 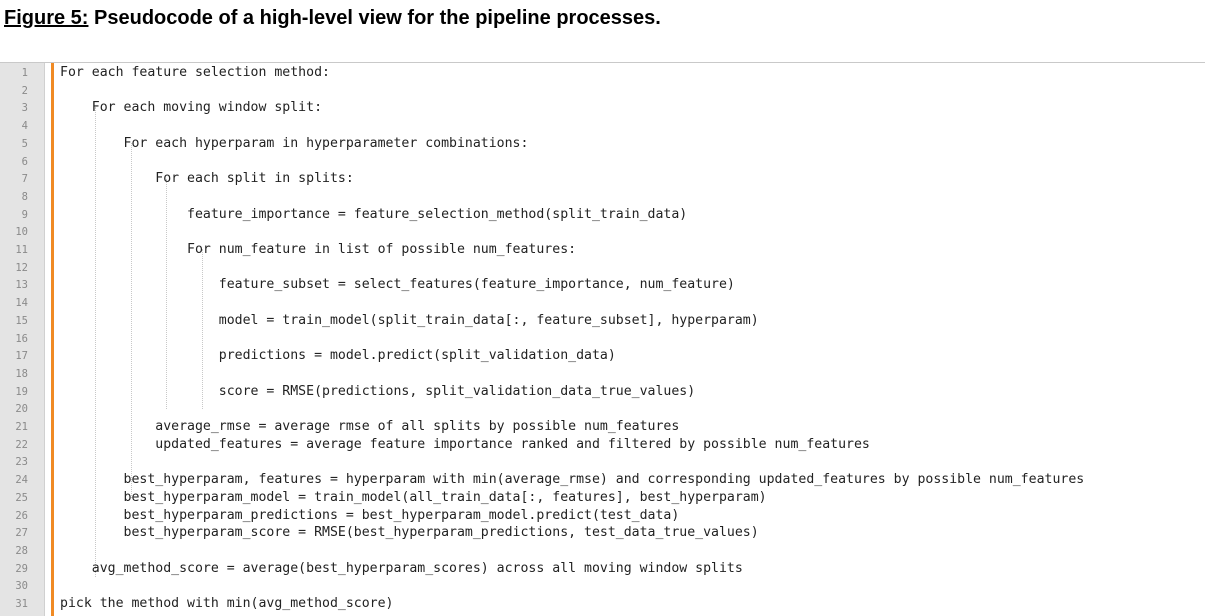 I want to click on line-number: 2, so click(x=24, y=90).